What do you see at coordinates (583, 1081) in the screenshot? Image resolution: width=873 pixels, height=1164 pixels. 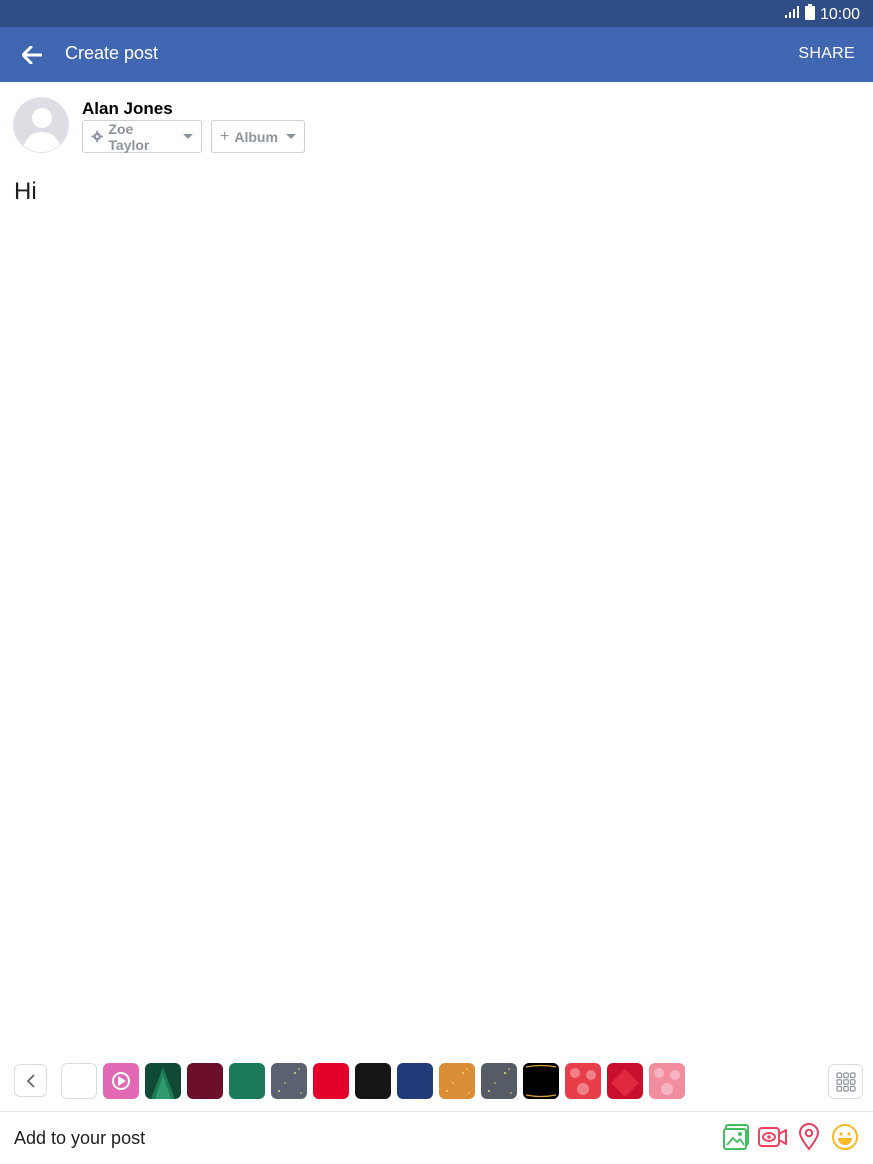 I see `background-swatch-red-hearts` at bounding box center [583, 1081].